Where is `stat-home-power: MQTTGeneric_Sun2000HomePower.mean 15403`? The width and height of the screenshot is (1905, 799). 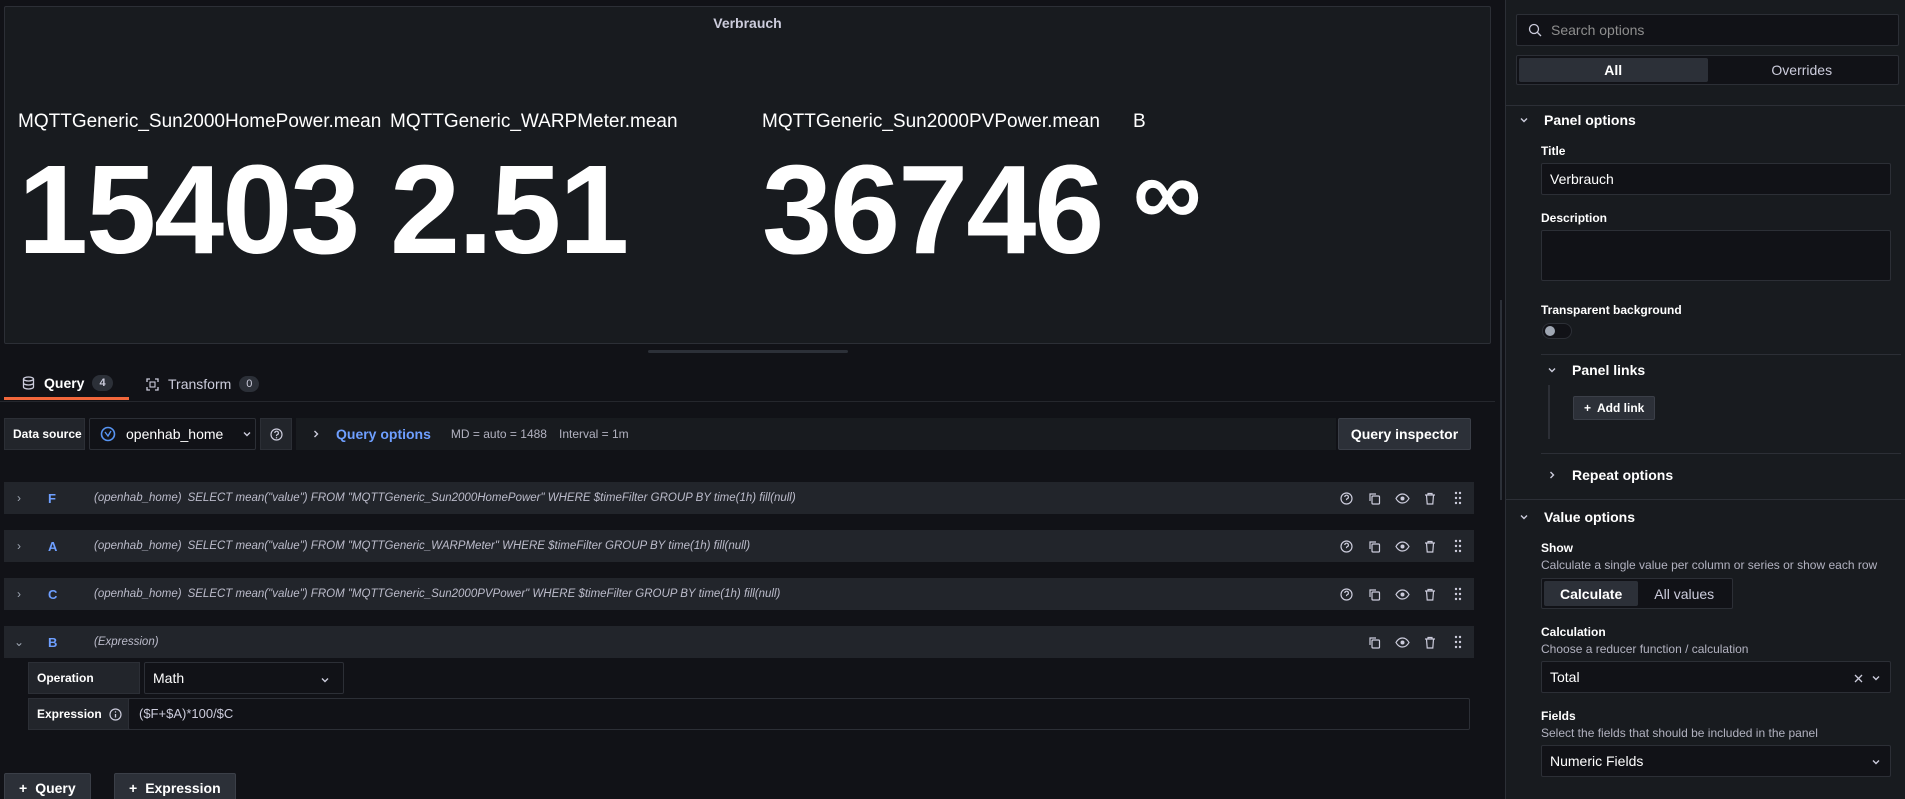
stat-home-power: MQTTGeneric_Sun2000HomePower.mean 15403 is located at coordinates (199, 192).